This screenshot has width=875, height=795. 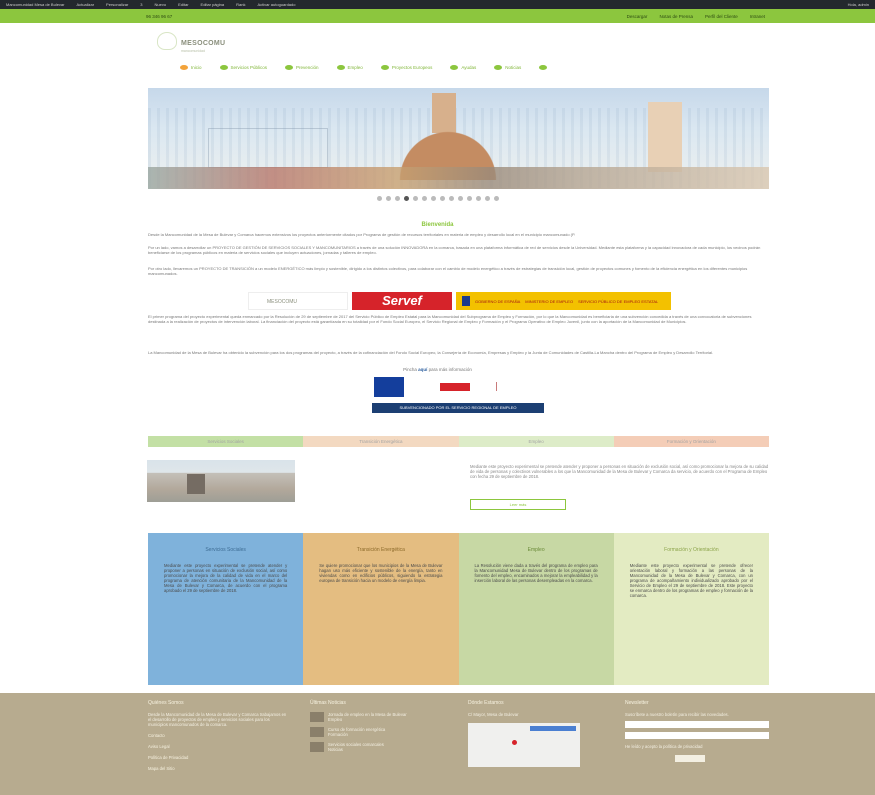 I want to click on services-icon, so click(x=223, y=67).